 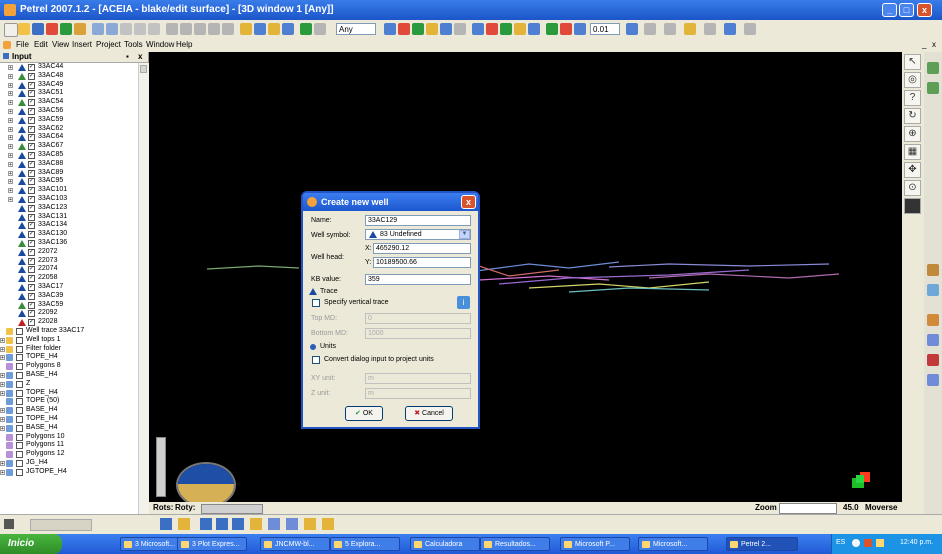 I want to click on pane-close-icon: x, so click(x=140, y=56).